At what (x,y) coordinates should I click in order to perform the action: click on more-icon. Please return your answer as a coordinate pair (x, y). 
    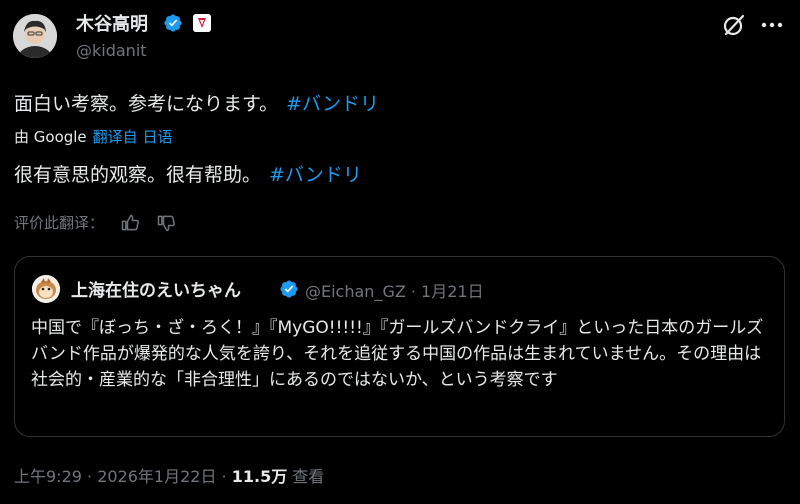
    Looking at the image, I should click on (772, 25).